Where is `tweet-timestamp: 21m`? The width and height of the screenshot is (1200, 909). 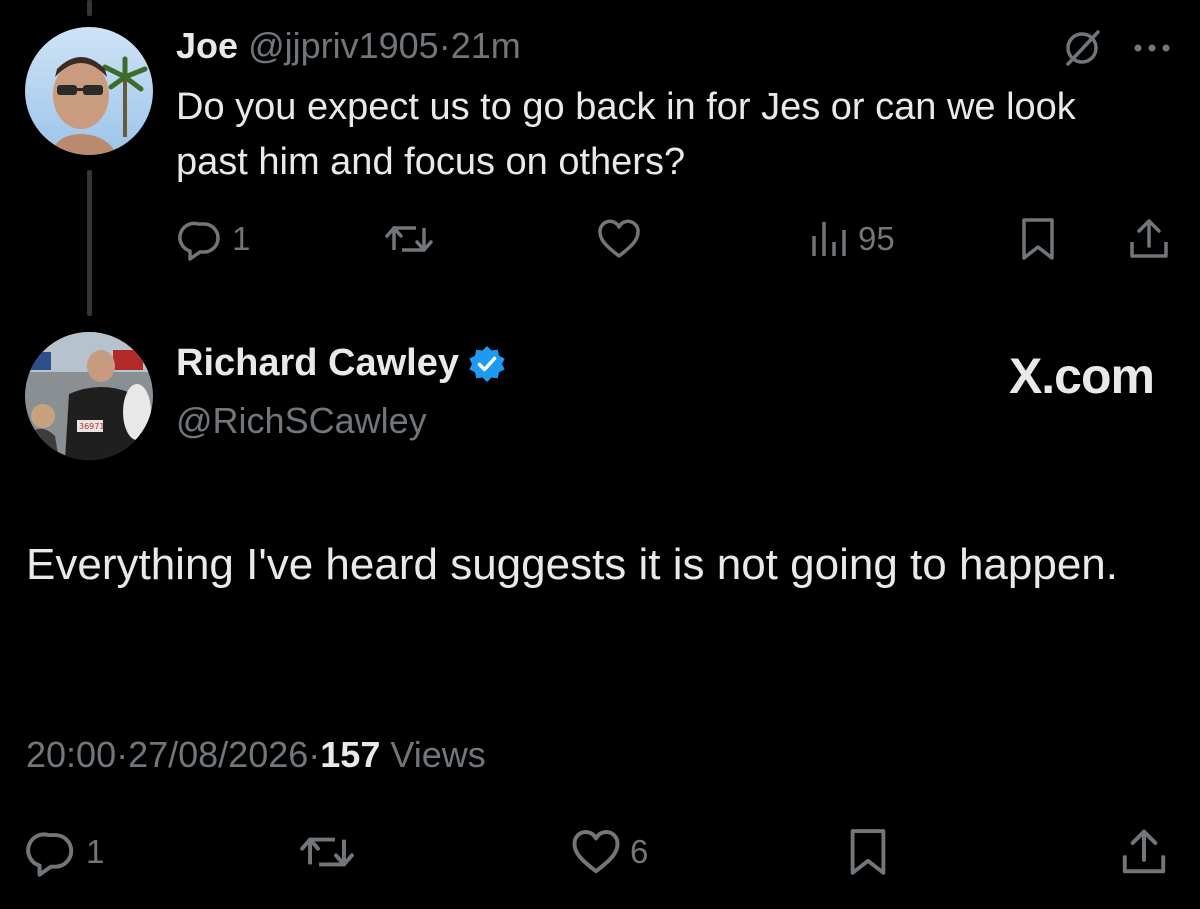 tweet-timestamp: 21m is located at coordinates (486, 45).